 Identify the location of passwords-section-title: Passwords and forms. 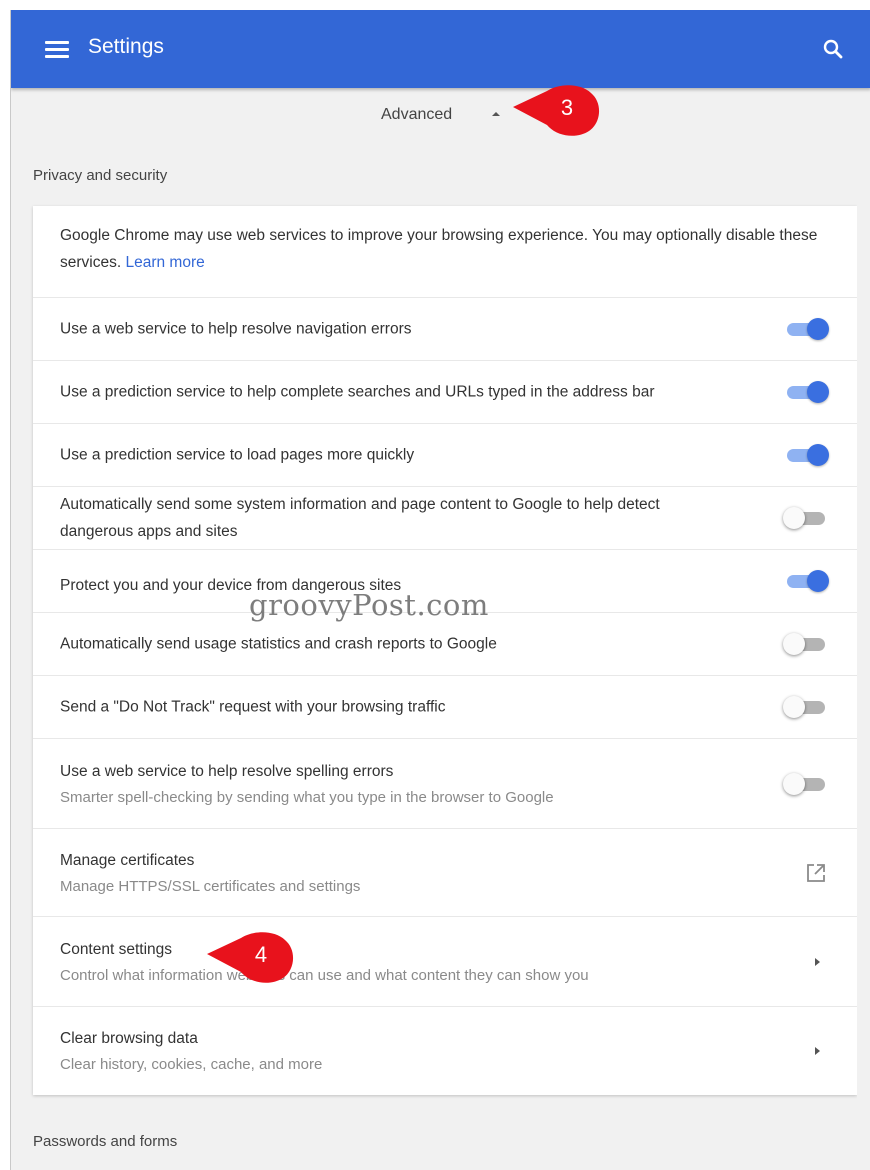
(105, 1141).